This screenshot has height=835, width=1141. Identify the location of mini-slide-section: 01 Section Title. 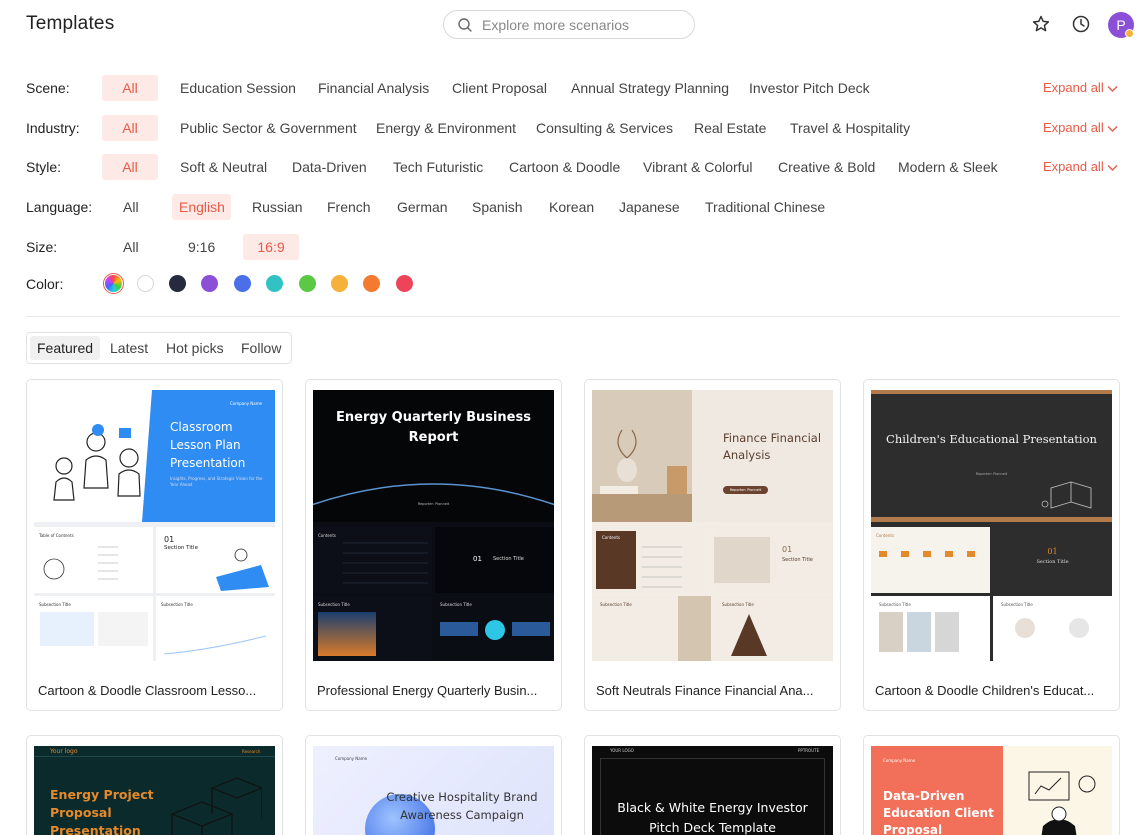
(773, 560).